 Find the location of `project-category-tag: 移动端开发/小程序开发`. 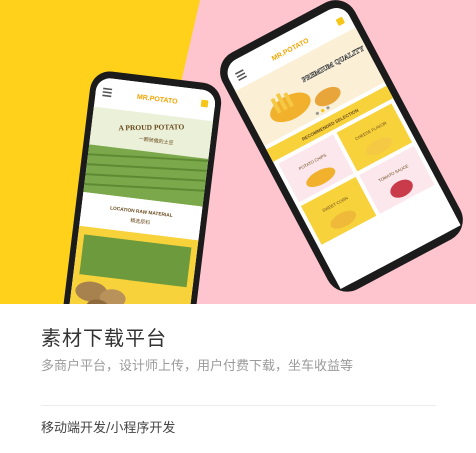

project-category-tag: 移动端开发/小程序开发 is located at coordinates (108, 428).